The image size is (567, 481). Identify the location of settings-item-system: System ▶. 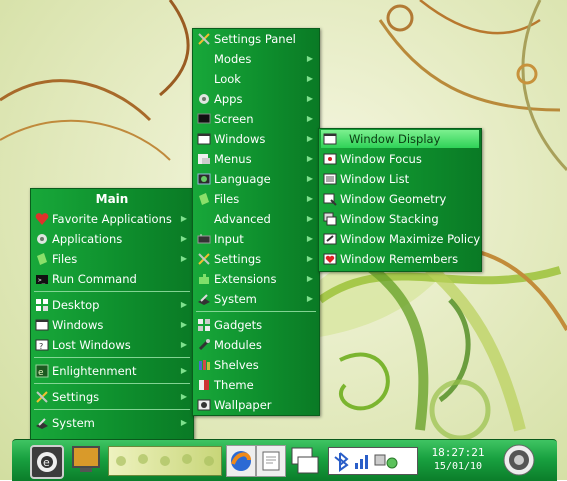
(256, 299).